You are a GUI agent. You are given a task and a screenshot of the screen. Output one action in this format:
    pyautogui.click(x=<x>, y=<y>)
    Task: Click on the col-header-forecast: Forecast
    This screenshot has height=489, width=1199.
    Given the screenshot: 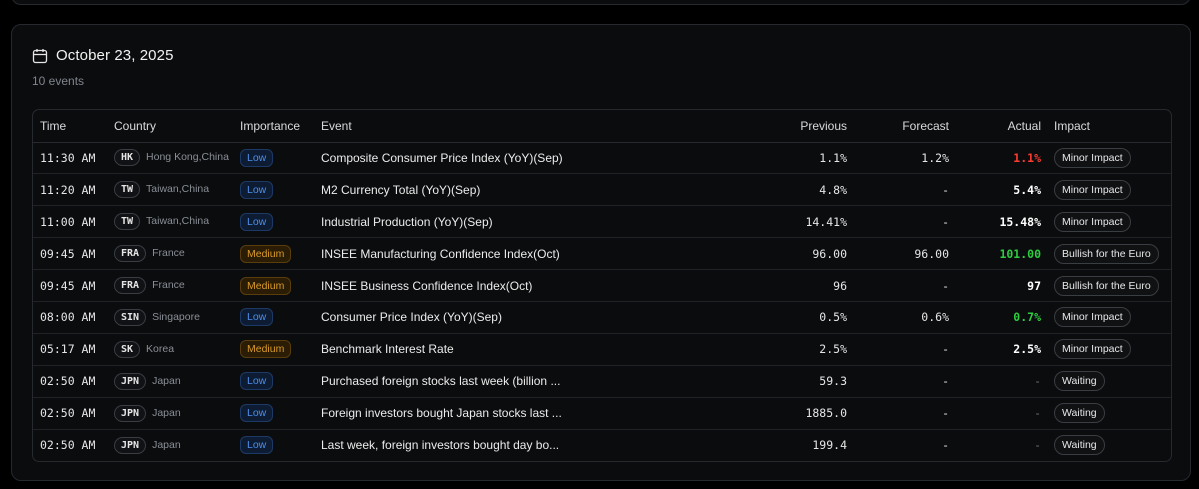 What is the action you would take?
    pyautogui.click(x=898, y=126)
    